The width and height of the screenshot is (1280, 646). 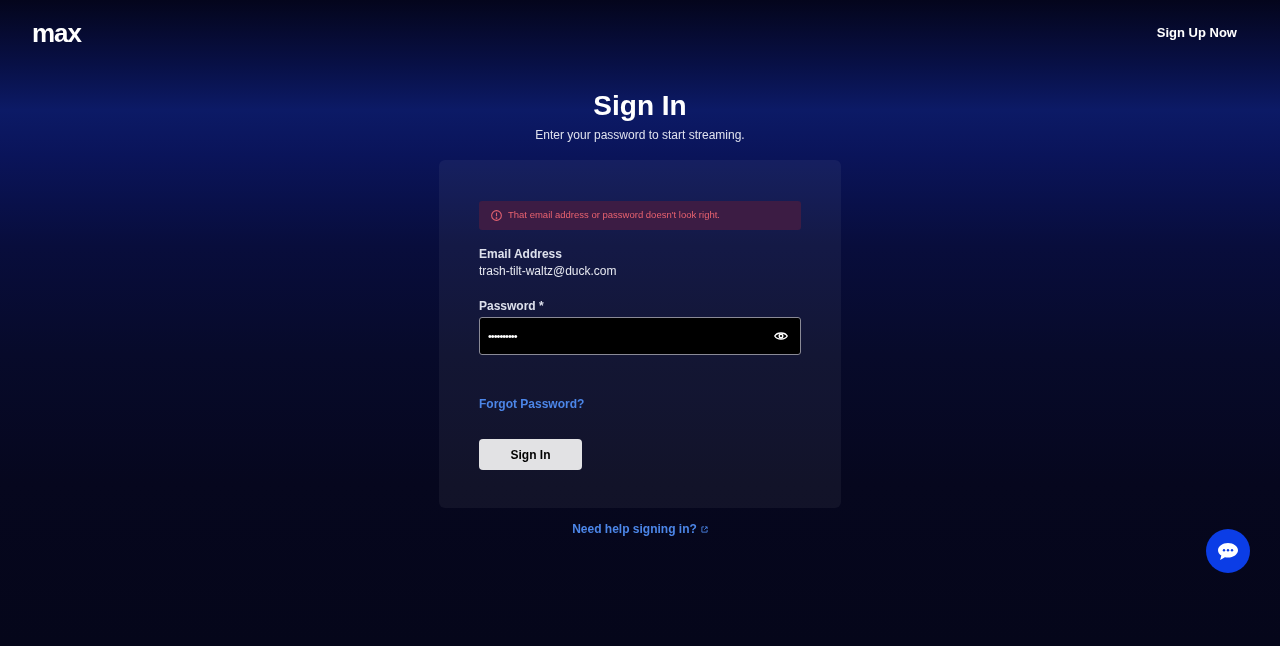 I want to click on sign-in-button: Sign In, so click(x=530, y=454).